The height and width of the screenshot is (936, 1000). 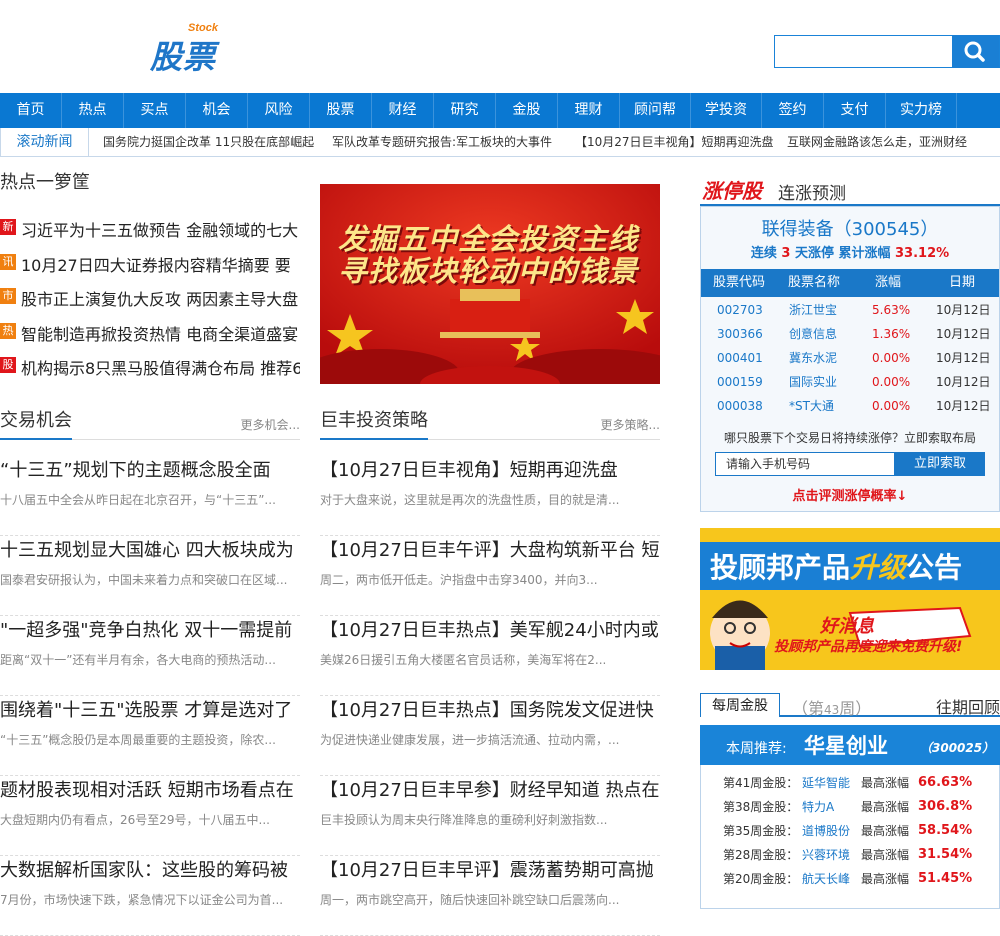 What do you see at coordinates (31, 110) in the screenshot?
I see `nav-item: 首页` at bounding box center [31, 110].